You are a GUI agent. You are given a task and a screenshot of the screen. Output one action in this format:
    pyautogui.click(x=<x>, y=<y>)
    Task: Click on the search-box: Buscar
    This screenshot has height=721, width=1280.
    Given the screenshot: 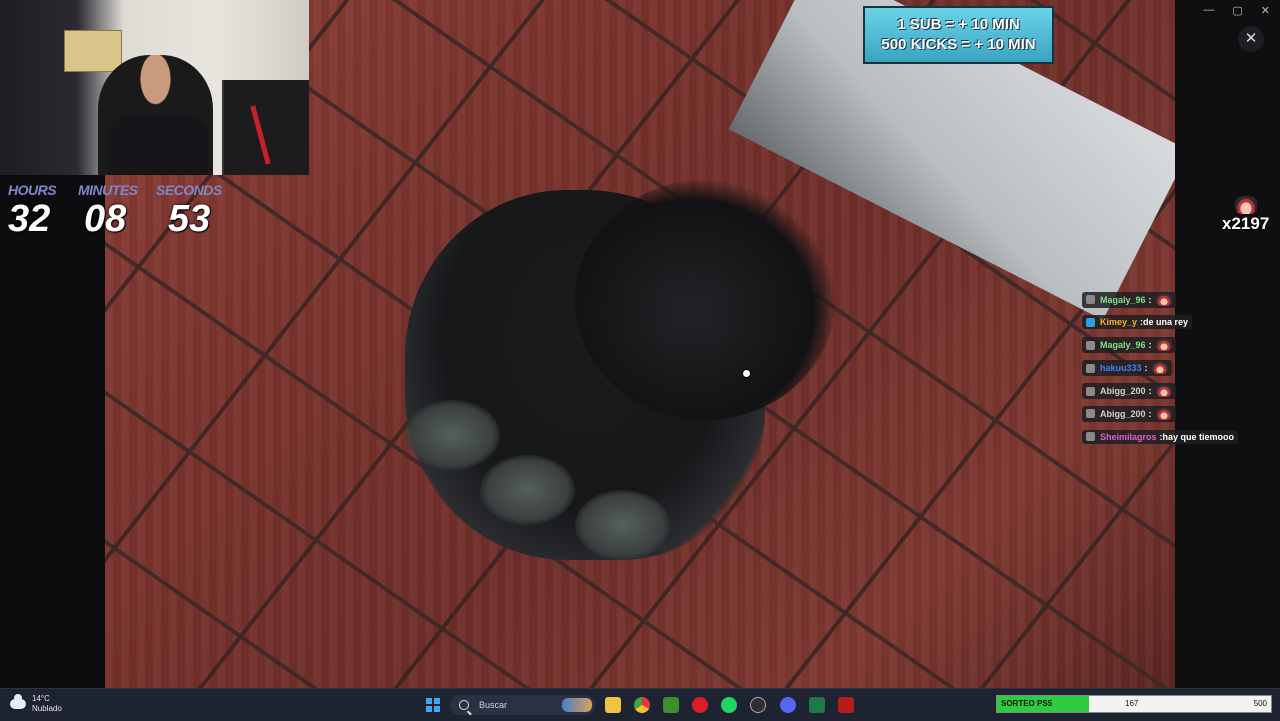 What is the action you would take?
    pyautogui.click(x=522, y=705)
    